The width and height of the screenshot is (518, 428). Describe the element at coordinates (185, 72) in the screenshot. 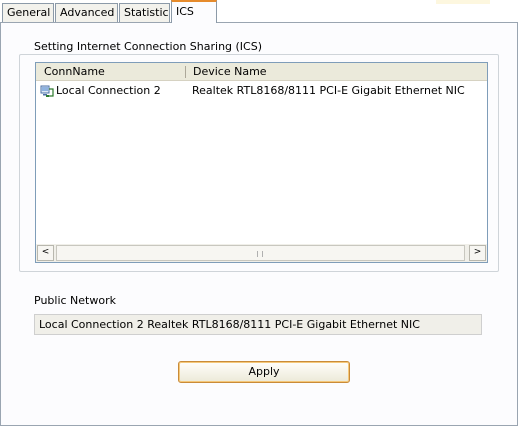

I see `column-separator` at that location.